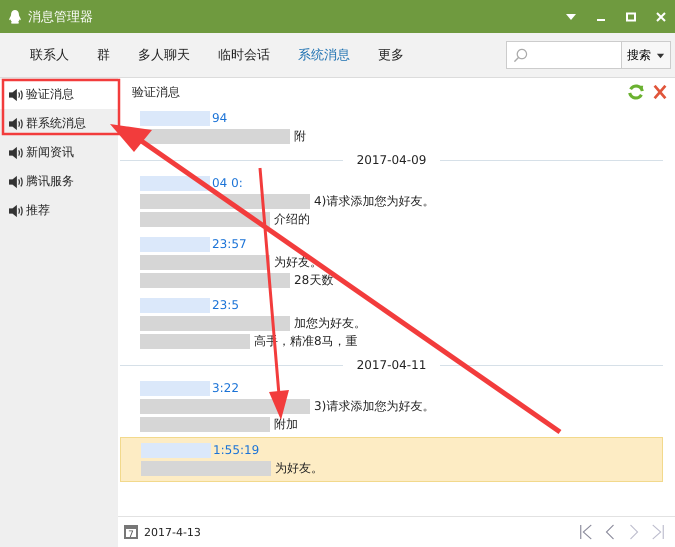 This screenshot has width=675, height=547. I want to click on tab: 更多, so click(391, 55).